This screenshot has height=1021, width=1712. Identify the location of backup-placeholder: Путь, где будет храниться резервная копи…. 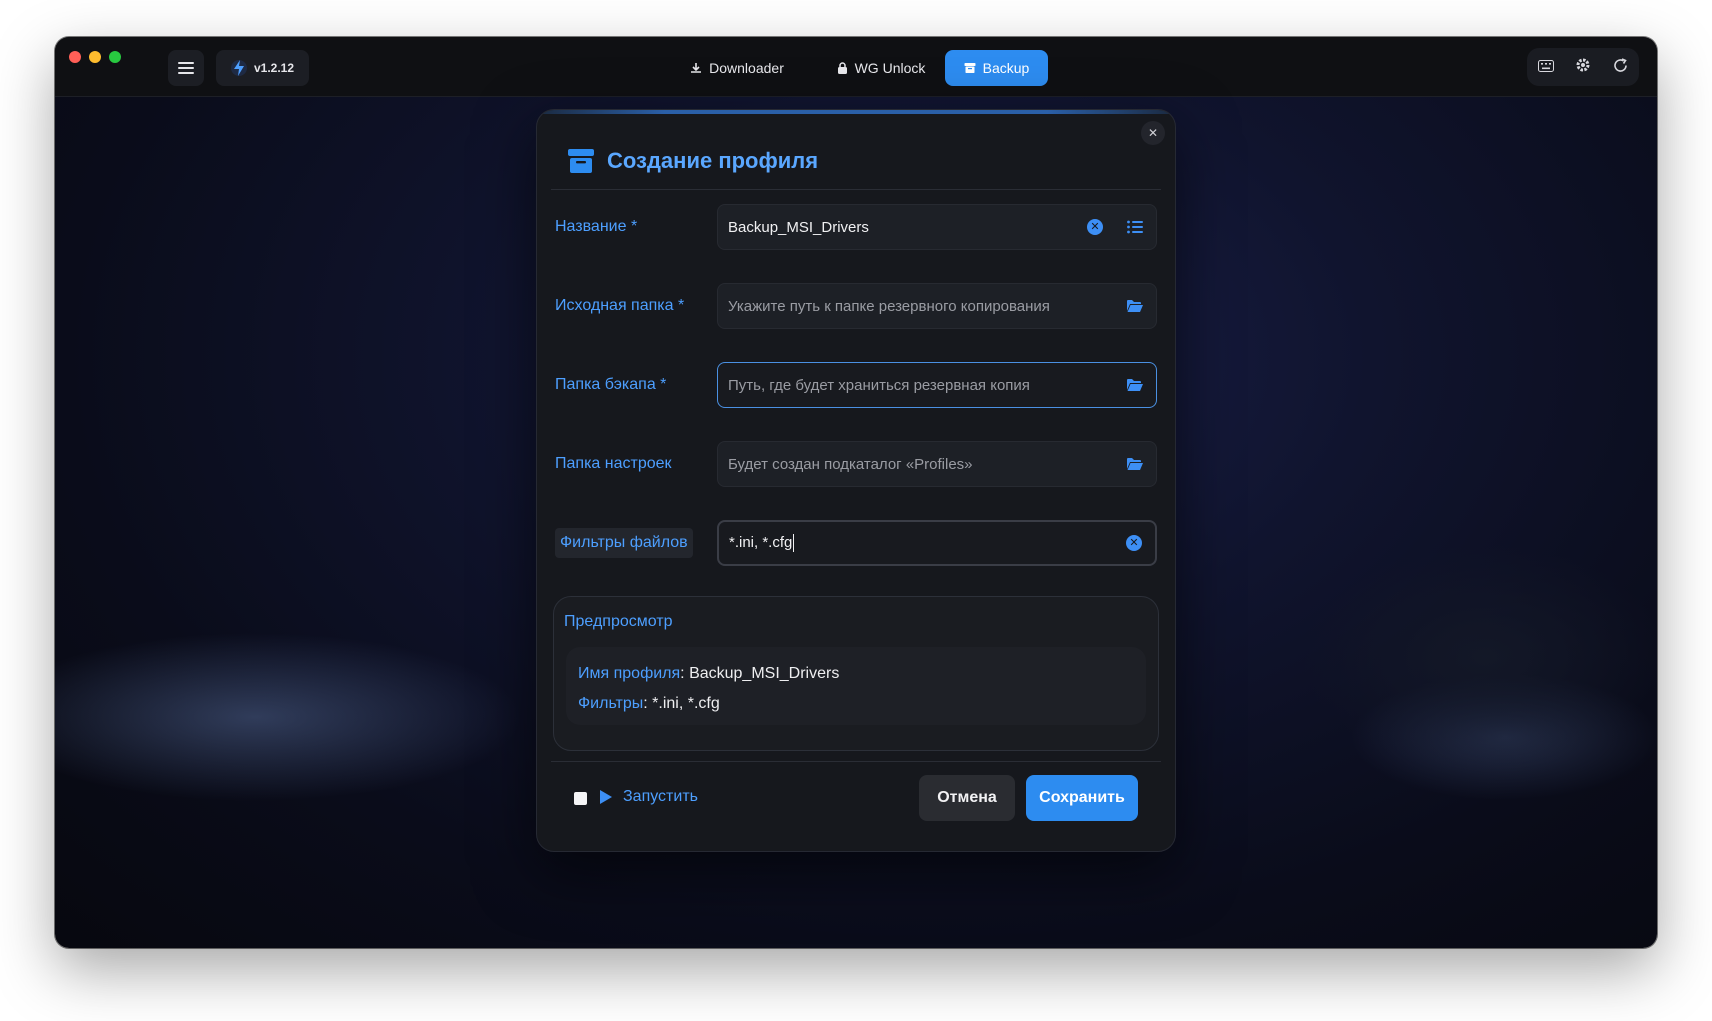
(879, 385).